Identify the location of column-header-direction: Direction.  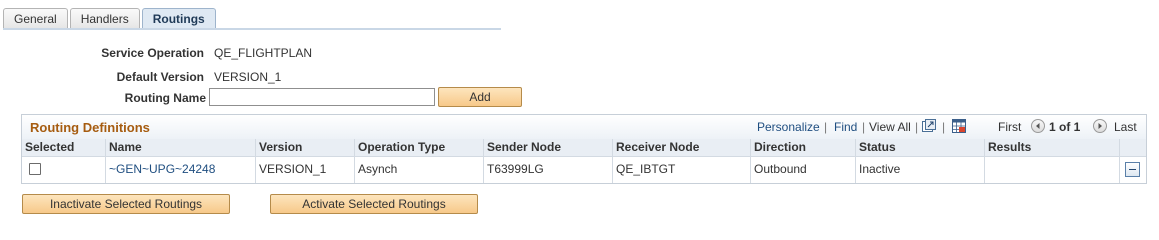
(780, 147).